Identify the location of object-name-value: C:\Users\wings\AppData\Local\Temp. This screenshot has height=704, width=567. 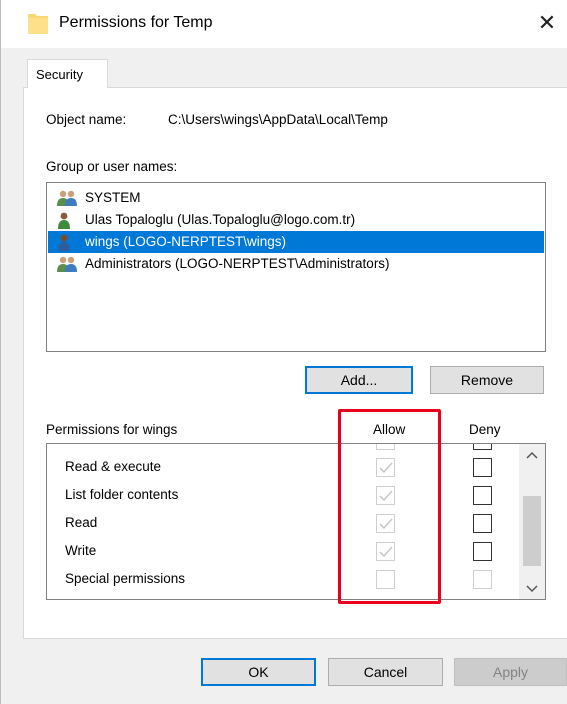
(278, 119).